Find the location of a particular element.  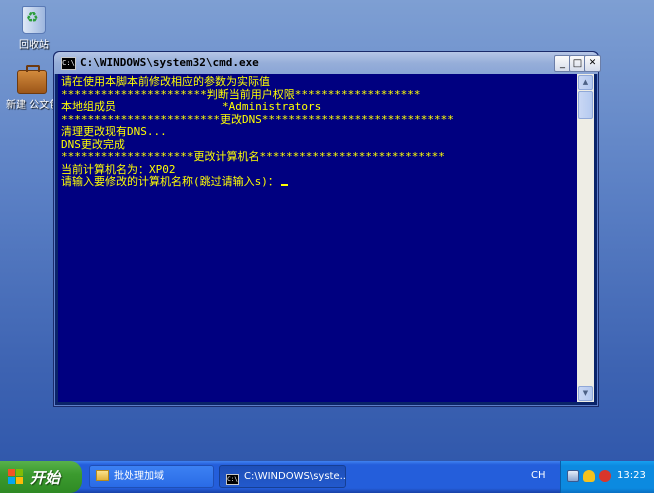

desktop-icon-label: 回收站 is located at coordinates (34, 45).